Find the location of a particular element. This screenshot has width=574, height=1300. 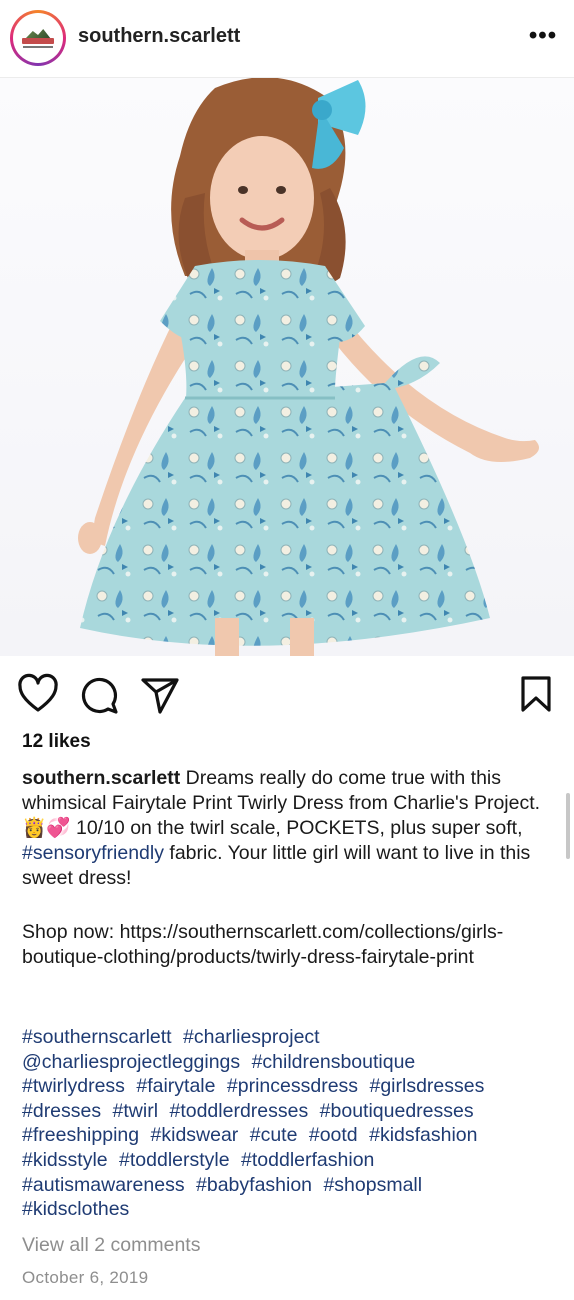

hashtag: #toddlerstyle is located at coordinates (174, 1160).